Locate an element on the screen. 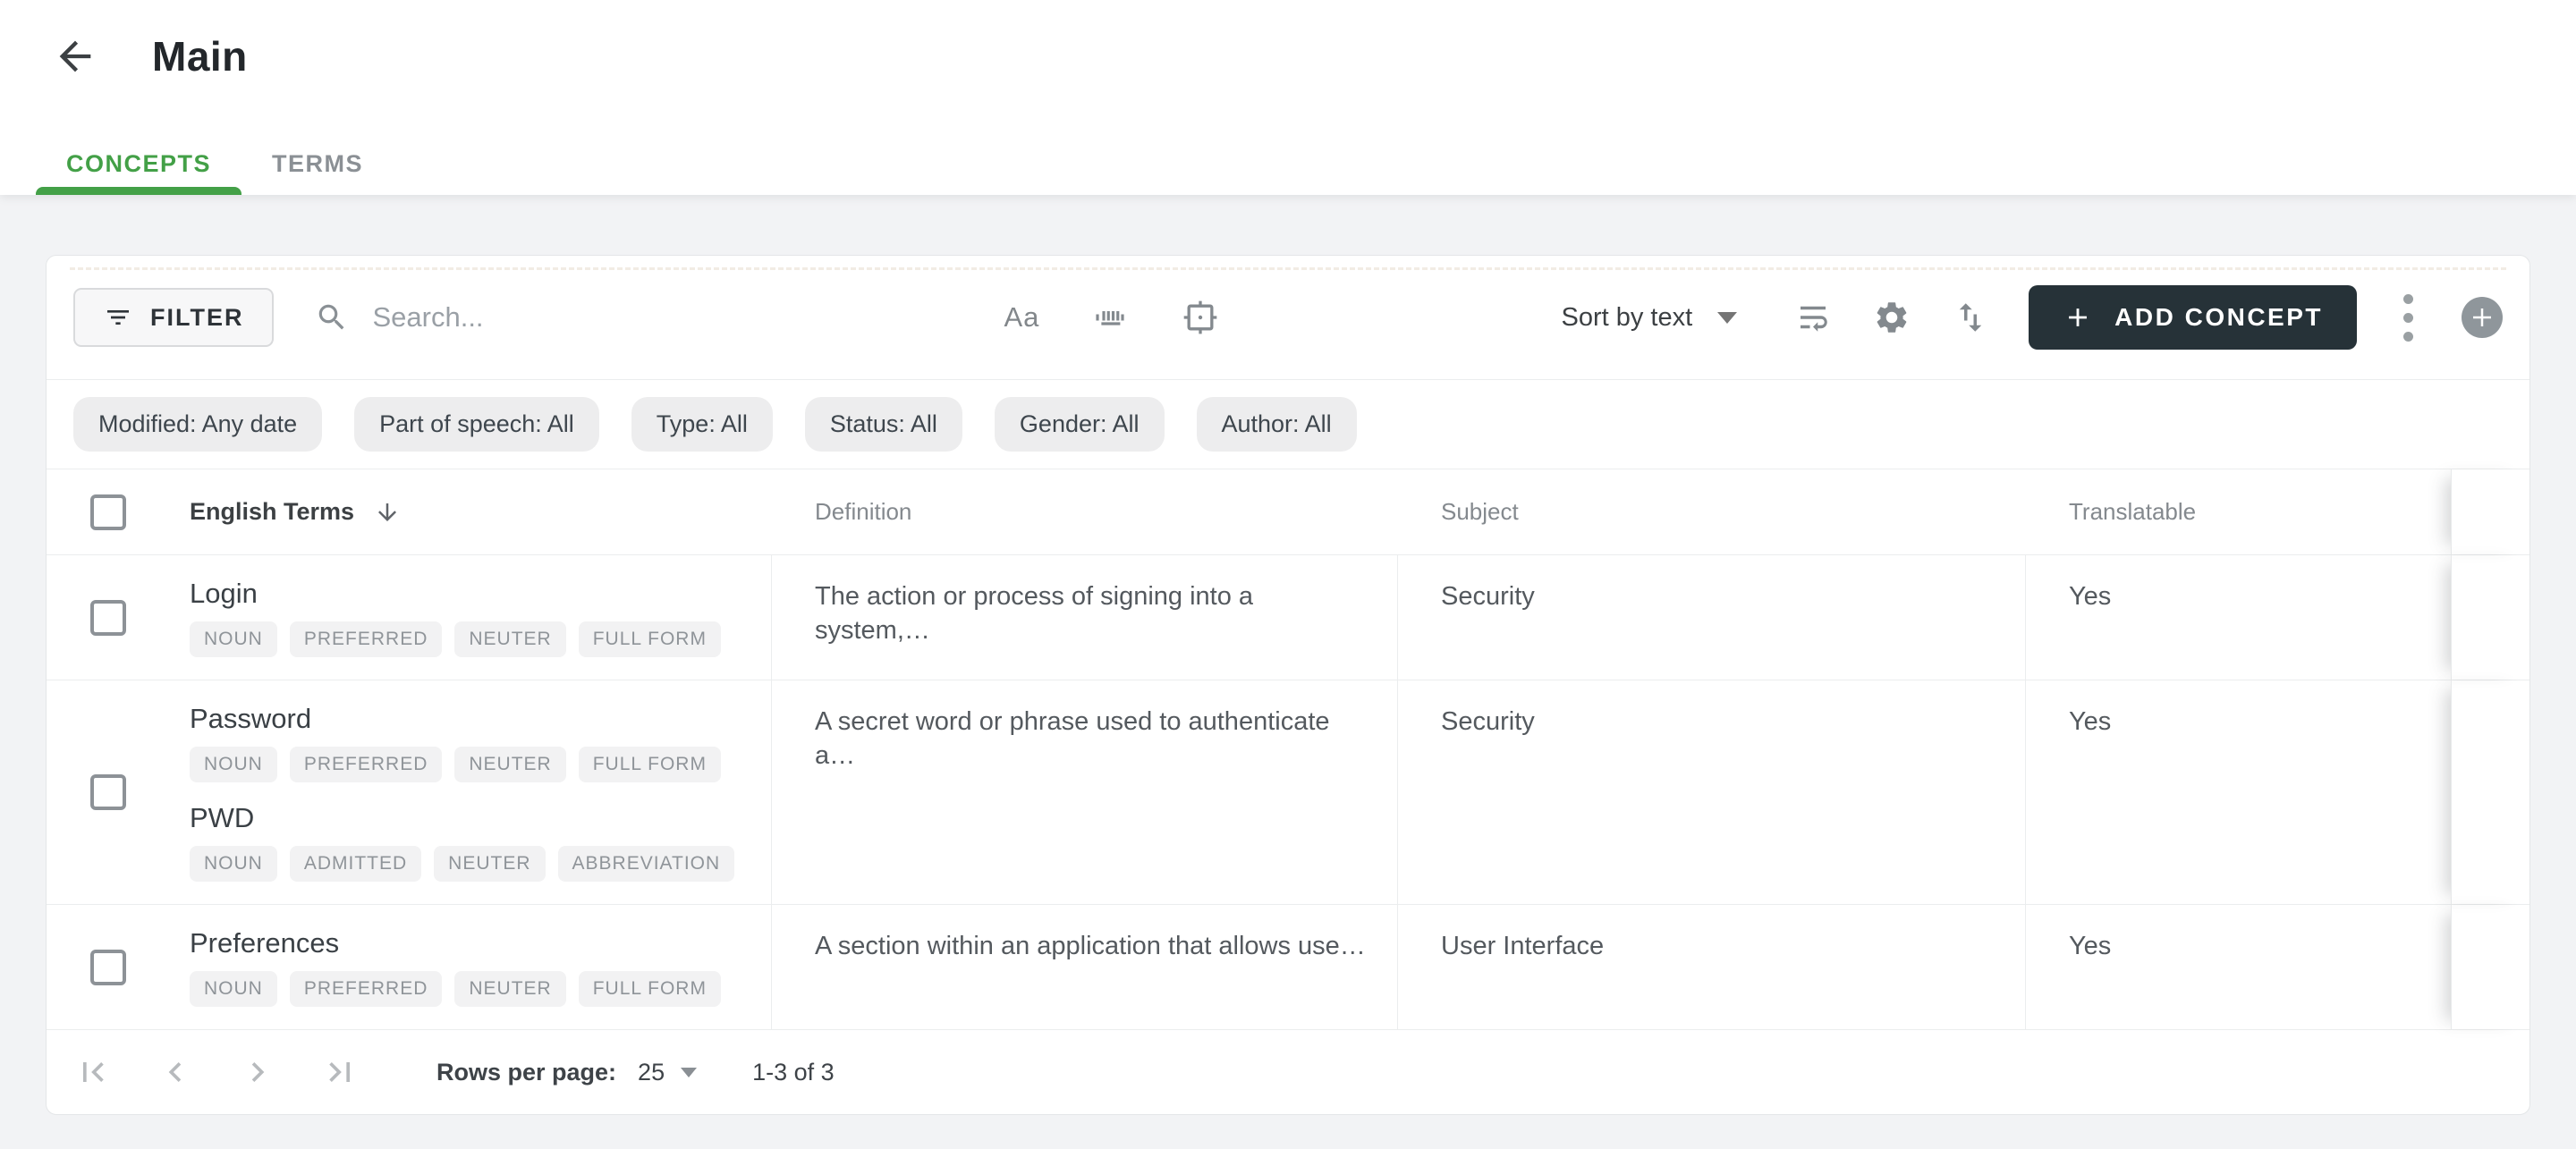  filter-chip: Part of speech: All is located at coordinates (476, 424).